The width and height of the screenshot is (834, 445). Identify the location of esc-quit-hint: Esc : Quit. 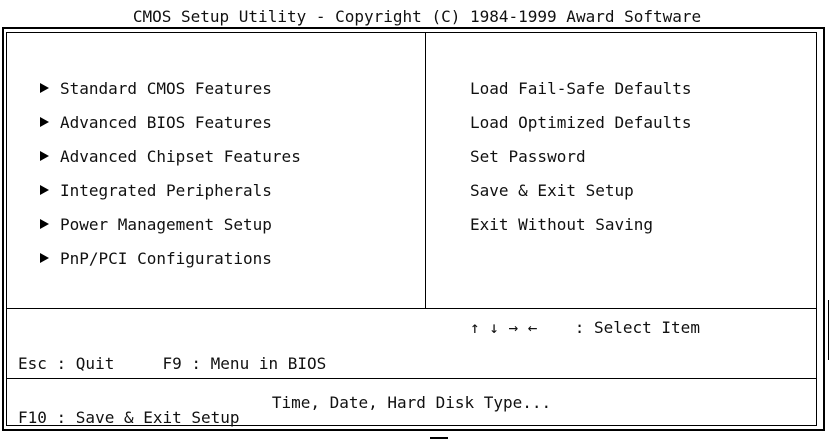
(66, 363).